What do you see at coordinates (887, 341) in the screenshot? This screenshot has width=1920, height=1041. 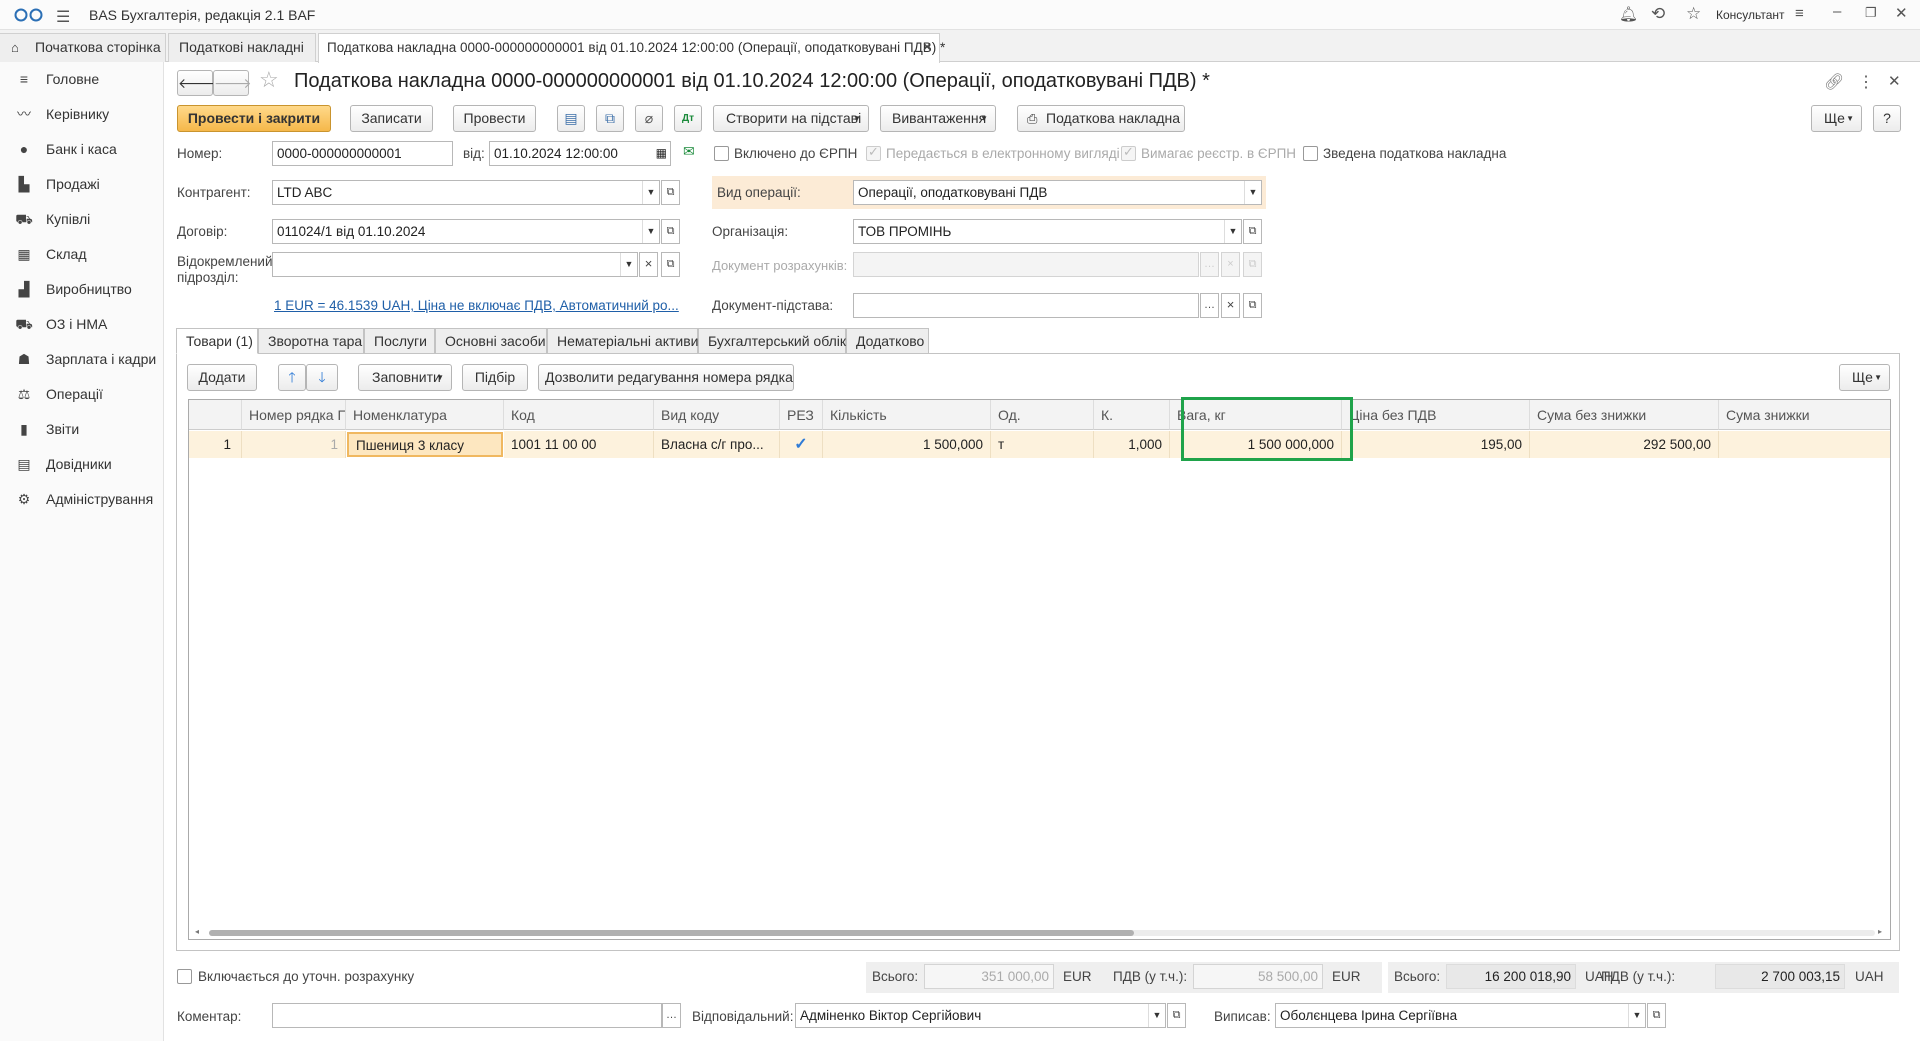 I see `tab-additional: Додатково` at bounding box center [887, 341].